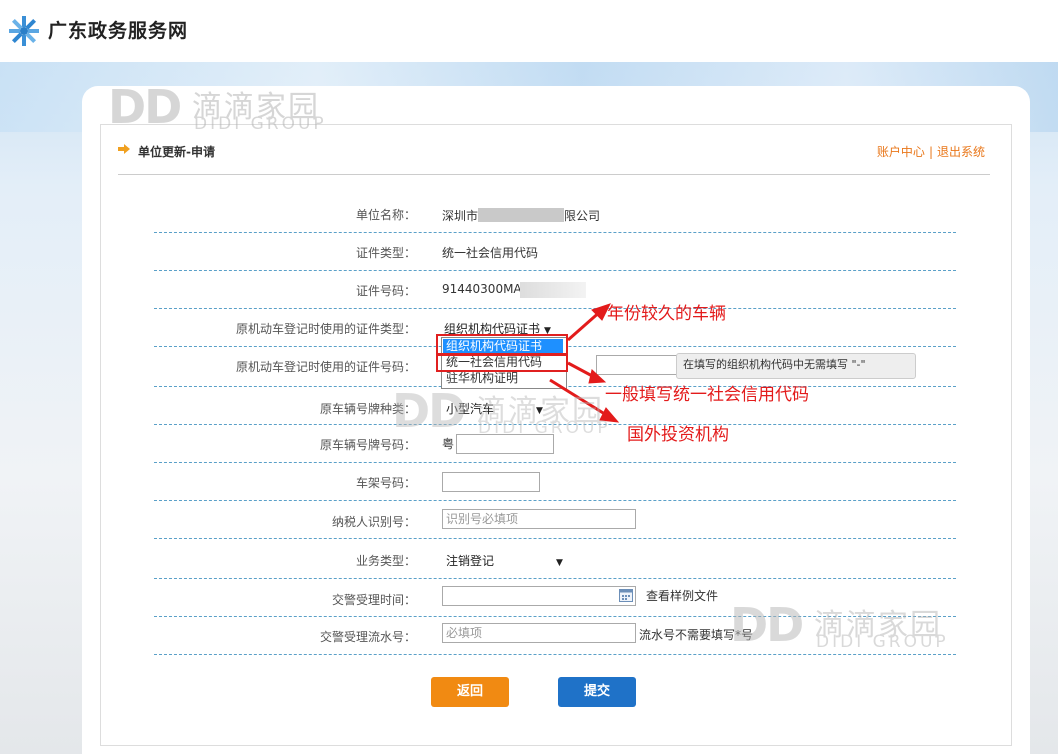 The height and width of the screenshot is (754, 1058). I want to click on company-name-label: 单位名称：, so click(385, 215).